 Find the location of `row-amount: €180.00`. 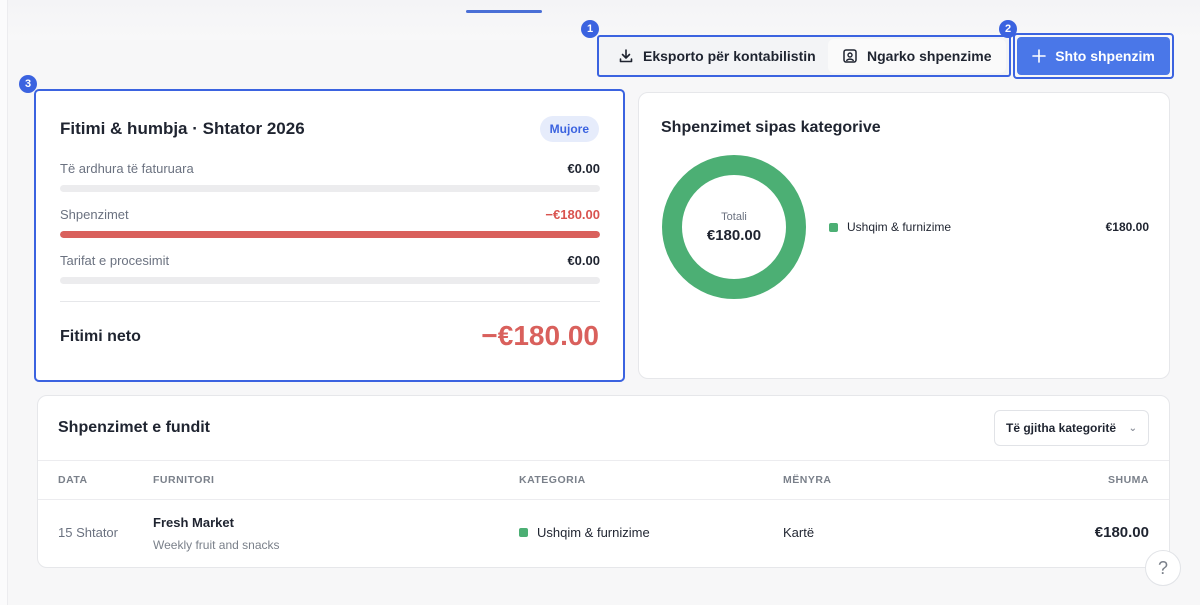

row-amount: €180.00 is located at coordinates (1121, 532).